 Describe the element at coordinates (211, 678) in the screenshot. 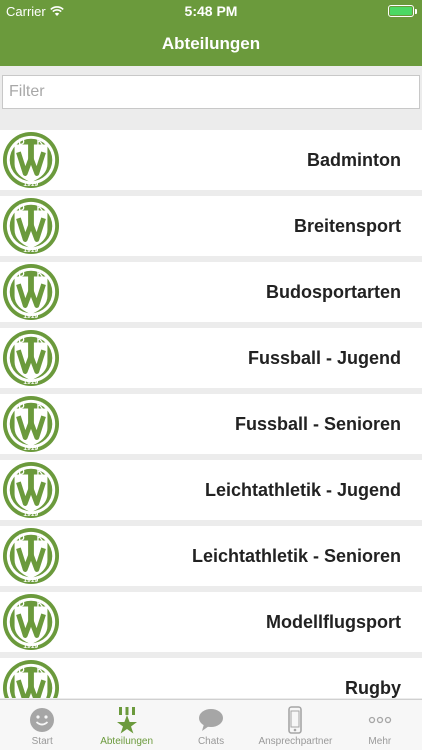

I see `list-item: D K 1919 Rugby` at that location.